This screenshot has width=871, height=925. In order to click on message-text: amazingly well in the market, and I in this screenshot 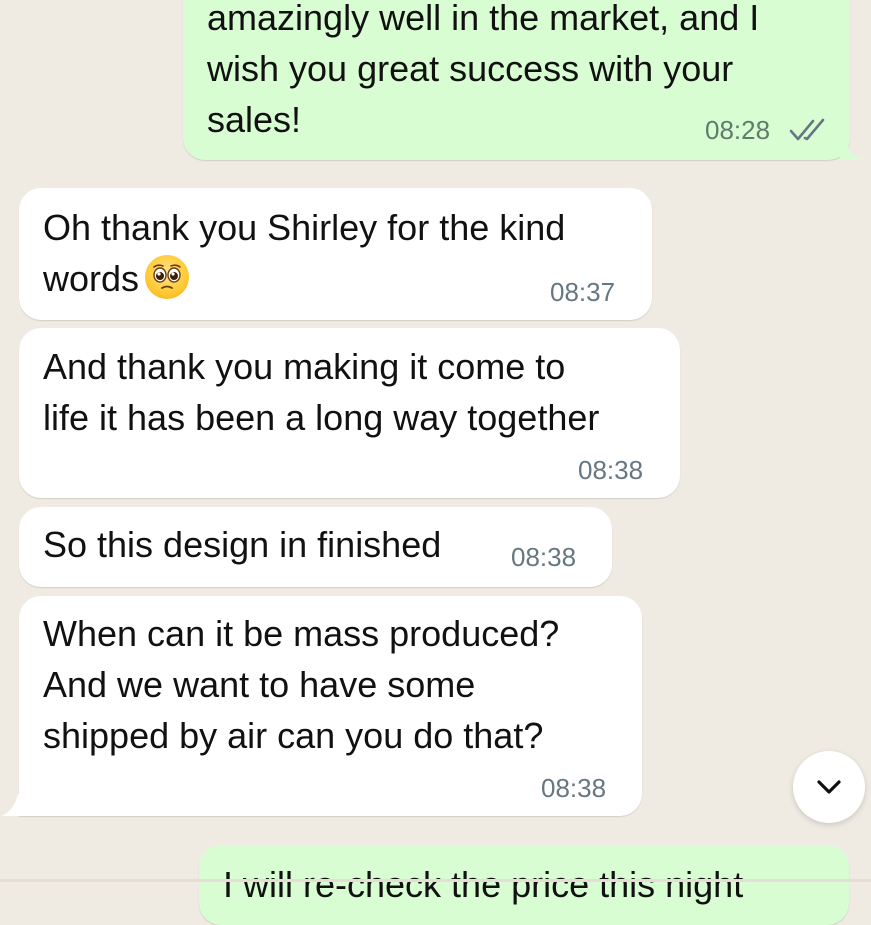, I will do `click(483, 19)`.